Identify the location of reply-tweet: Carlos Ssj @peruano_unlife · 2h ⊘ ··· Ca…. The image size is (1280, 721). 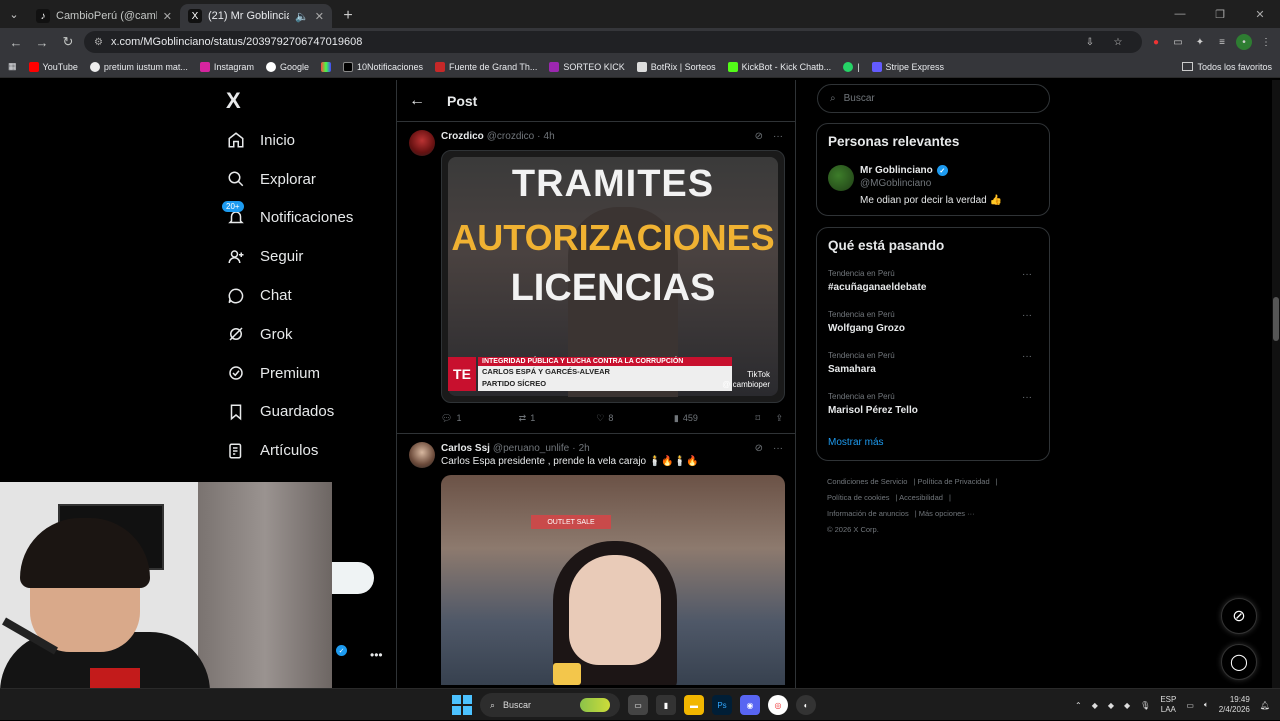
(596, 559).